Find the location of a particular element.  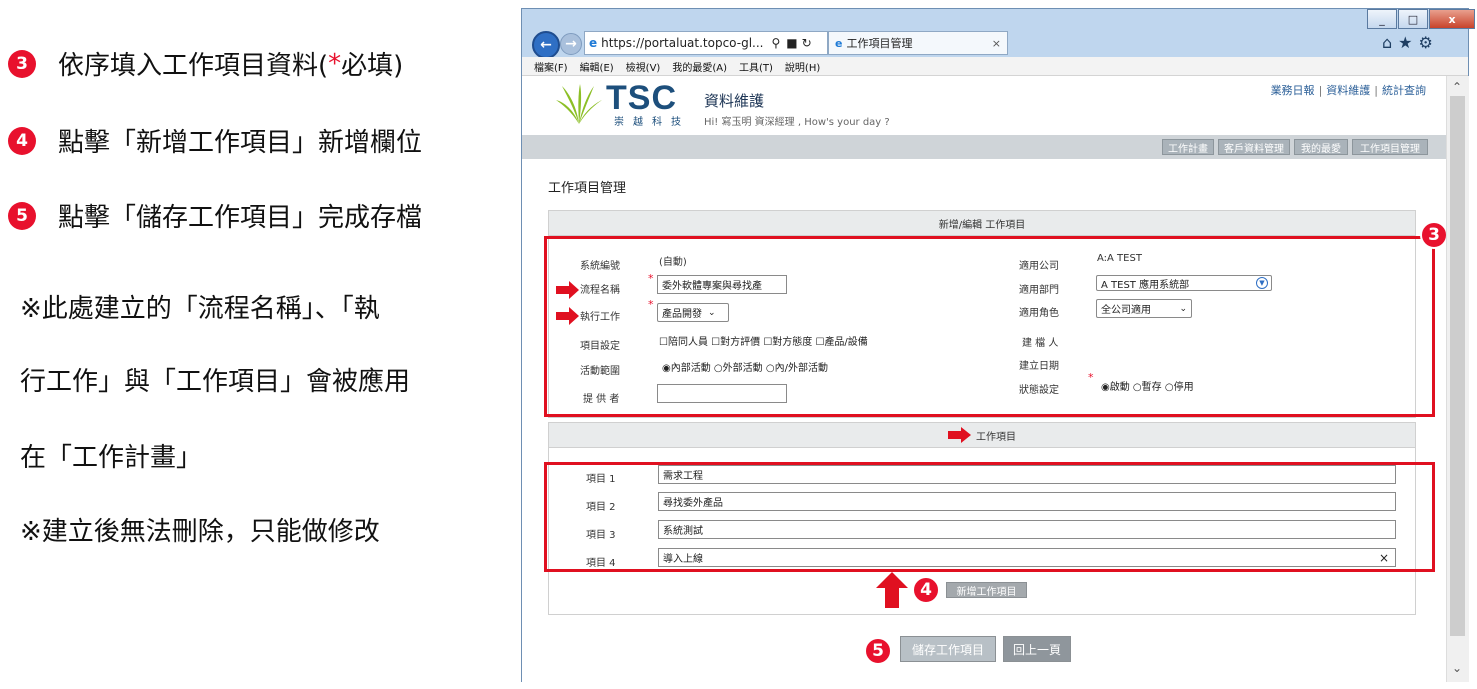

menu-tools: 工具(T) is located at coordinates (756, 66).